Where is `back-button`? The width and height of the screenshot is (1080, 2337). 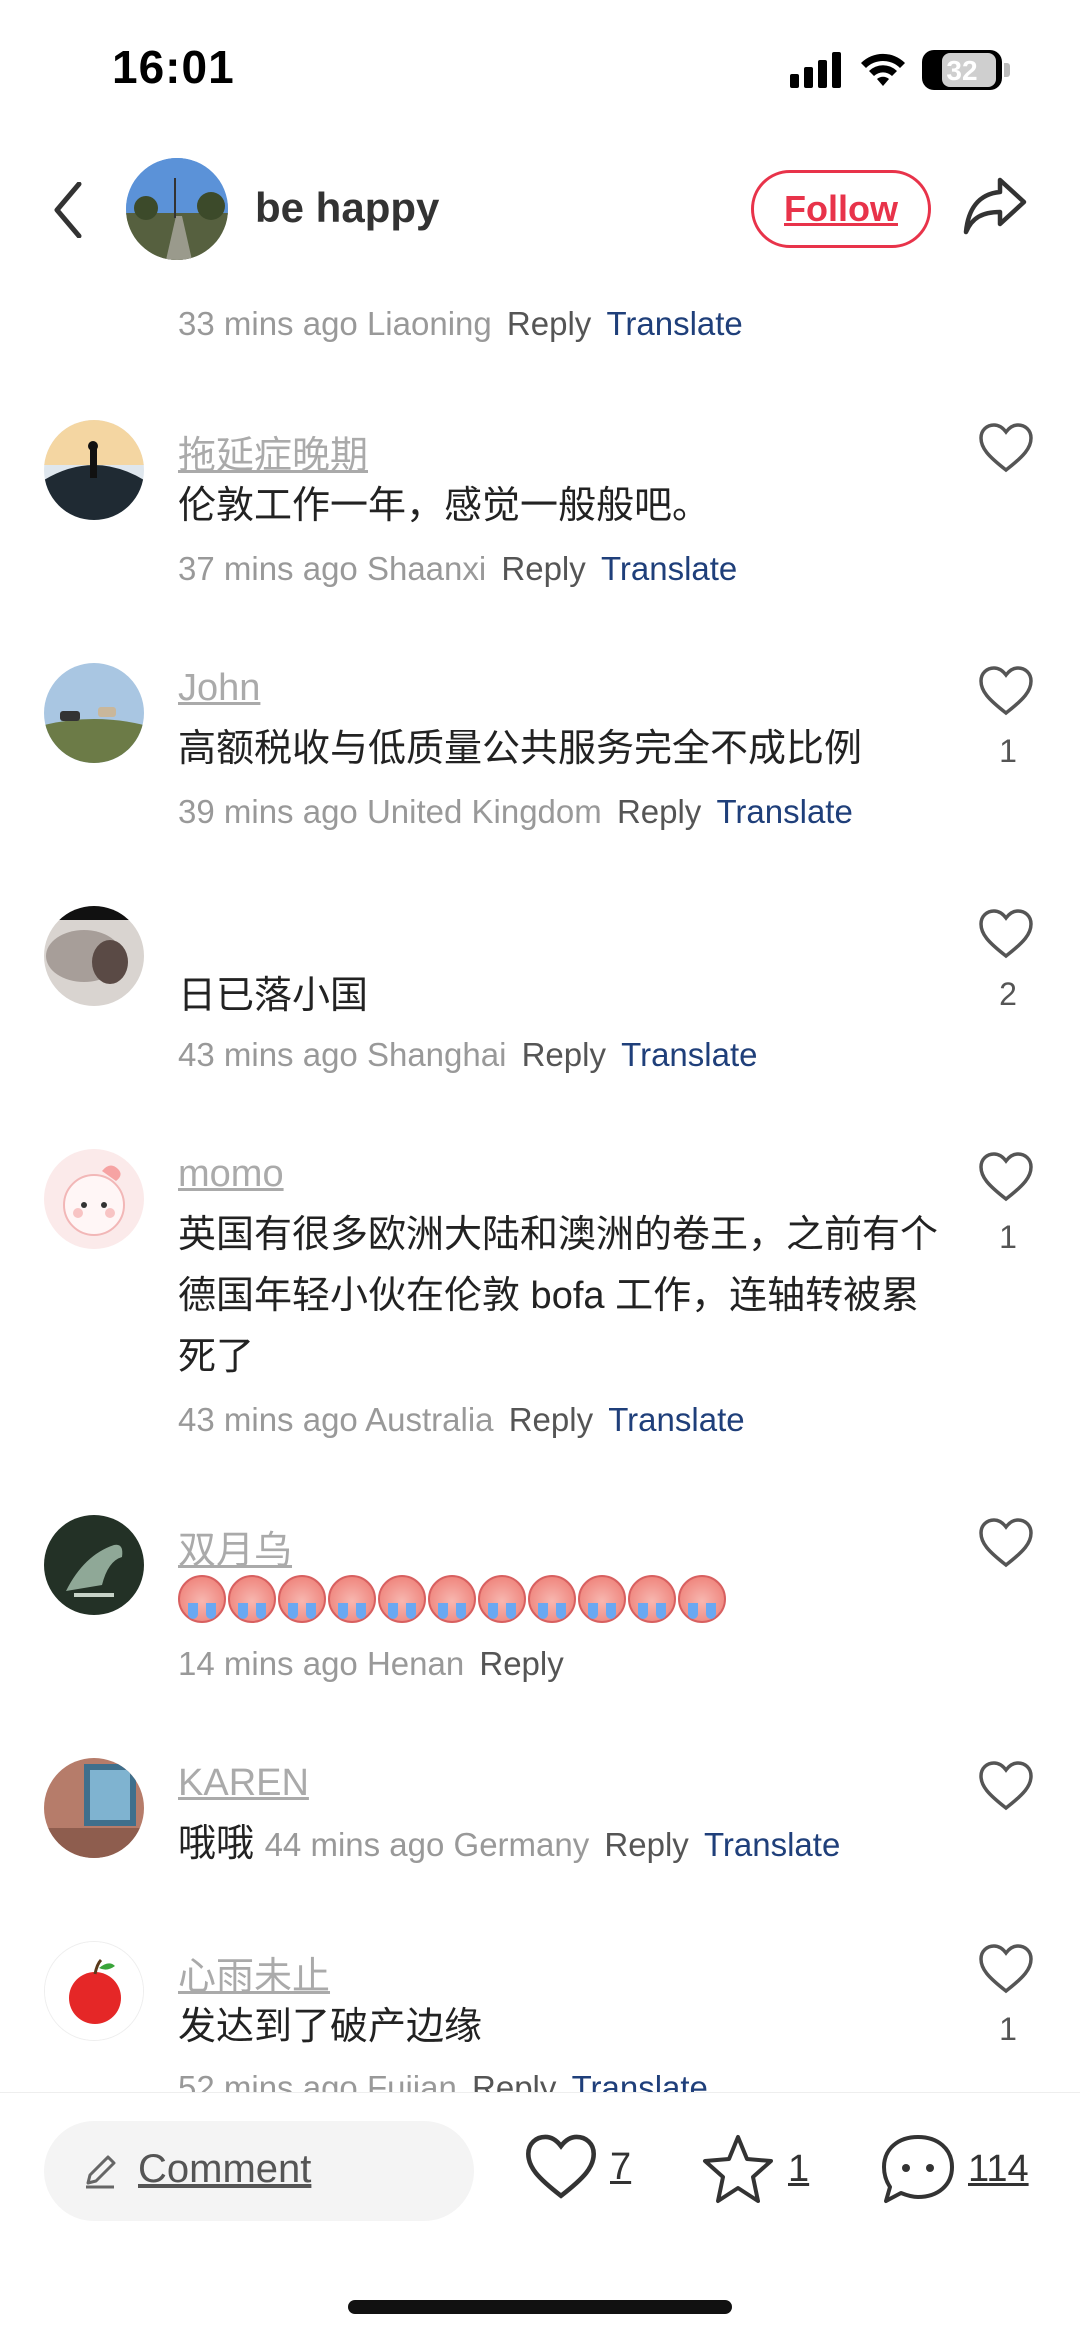
back-button is located at coordinates (68, 210).